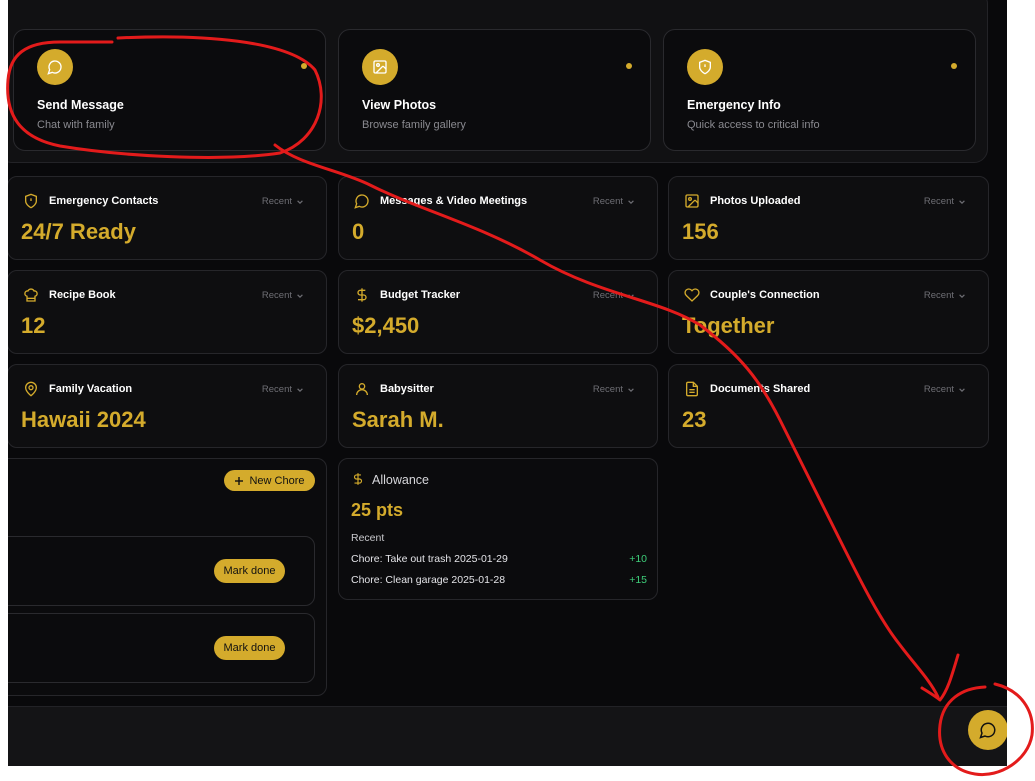  What do you see at coordinates (638, 580) in the screenshot?
I see `transaction-amount: +15` at bounding box center [638, 580].